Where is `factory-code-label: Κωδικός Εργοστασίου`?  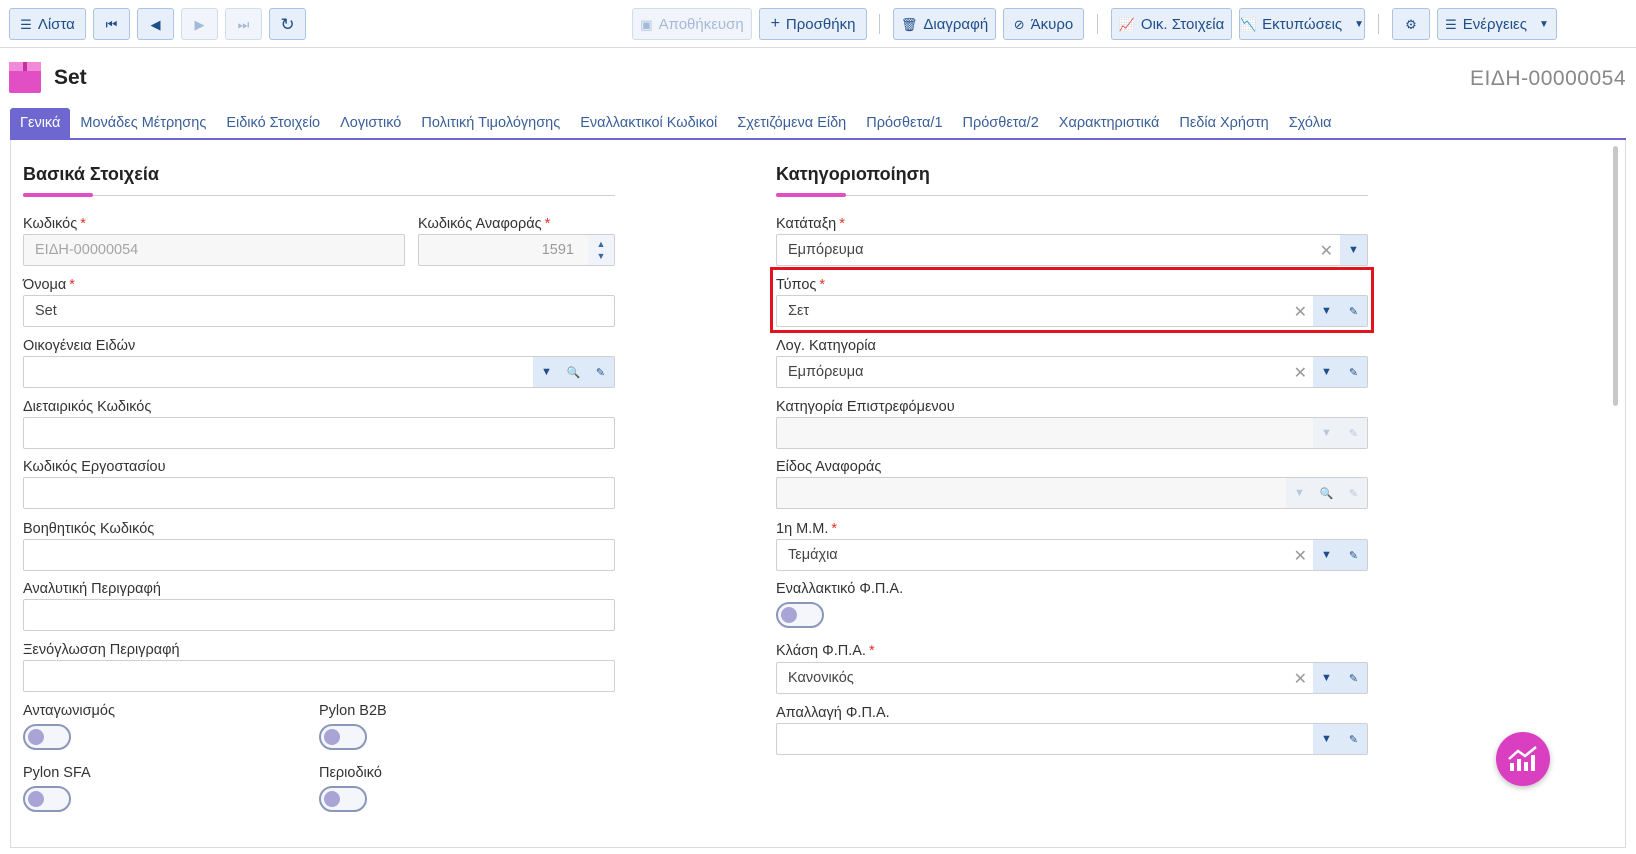 factory-code-label: Κωδικός Εργοστασίου is located at coordinates (94, 467).